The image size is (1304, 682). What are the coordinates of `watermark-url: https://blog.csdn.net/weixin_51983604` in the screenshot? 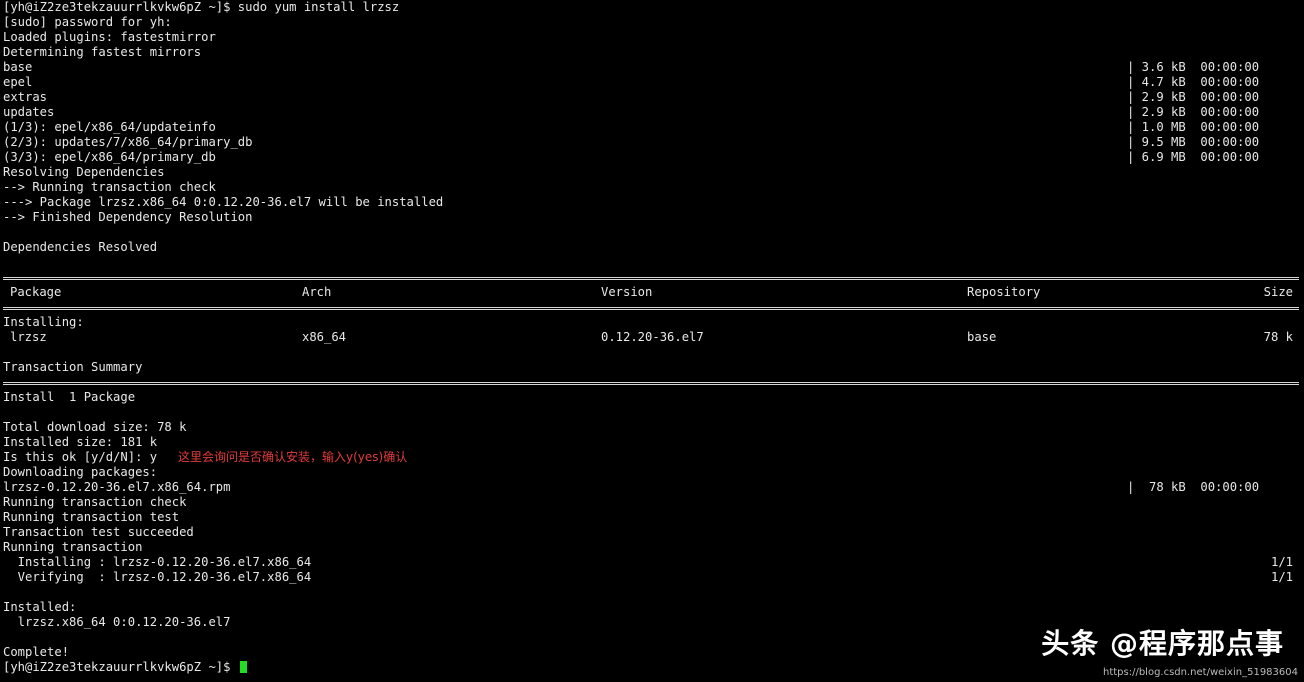 It's located at (1200, 672).